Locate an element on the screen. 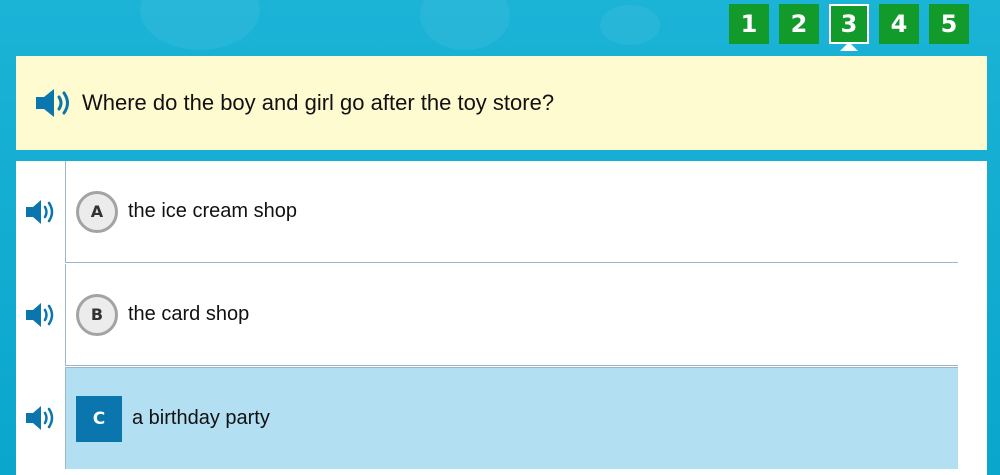  answer-c-speaker-icon is located at coordinates (41, 418).